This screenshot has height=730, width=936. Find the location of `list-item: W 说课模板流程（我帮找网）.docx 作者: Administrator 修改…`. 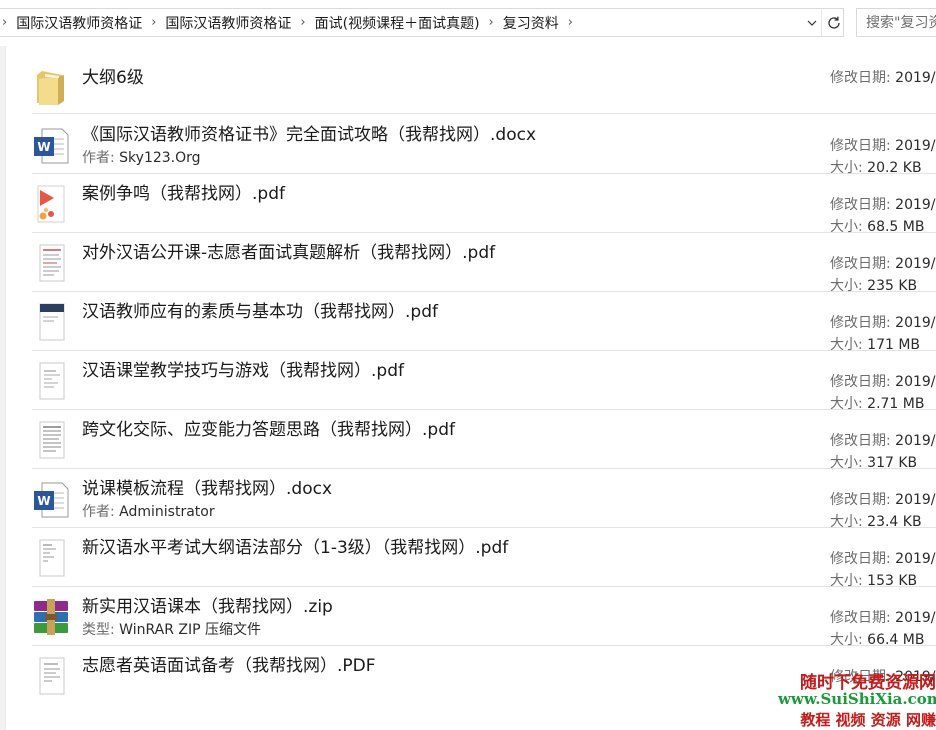

list-item: W 说课模板流程（我帮找网）.docx 作者: Administrator 修改… is located at coordinates (484, 499).